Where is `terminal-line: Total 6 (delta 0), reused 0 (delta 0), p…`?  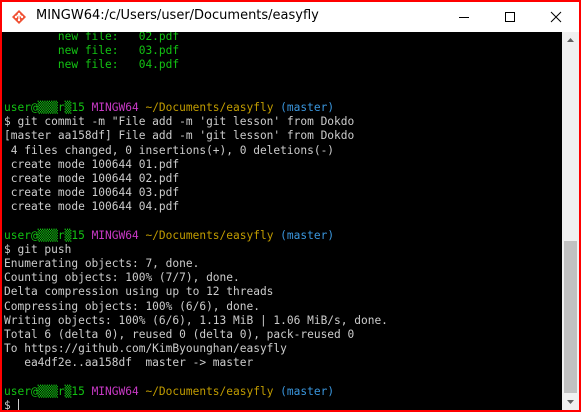
terminal-line: Total 6 (delta 0), reused 0 (delta 0), p… is located at coordinates (196, 335).